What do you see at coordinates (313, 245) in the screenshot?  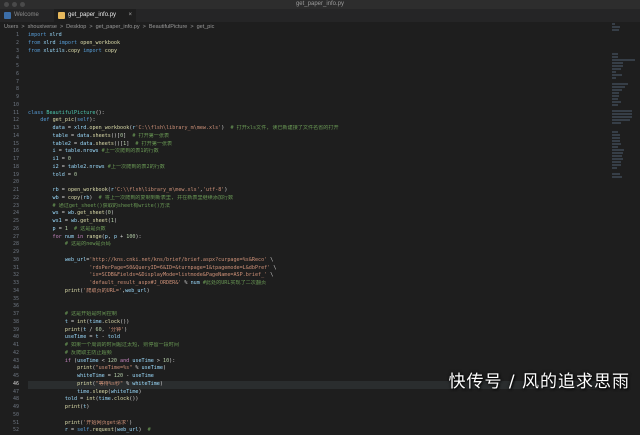 I see `code-line: # 这是的new是页码` at bounding box center [313, 245].